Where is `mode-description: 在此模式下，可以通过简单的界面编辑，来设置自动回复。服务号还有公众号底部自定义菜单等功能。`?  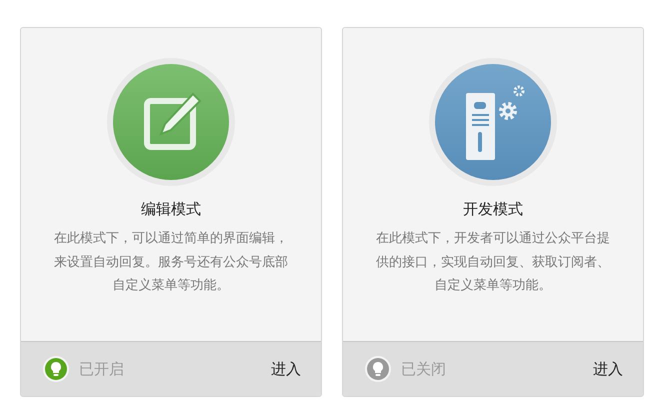 mode-description: 在此模式下，可以通过简单的界面编辑，来设置自动回复。服务号还有公众号底部自定义菜单等功能。 is located at coordinates (171, 262).